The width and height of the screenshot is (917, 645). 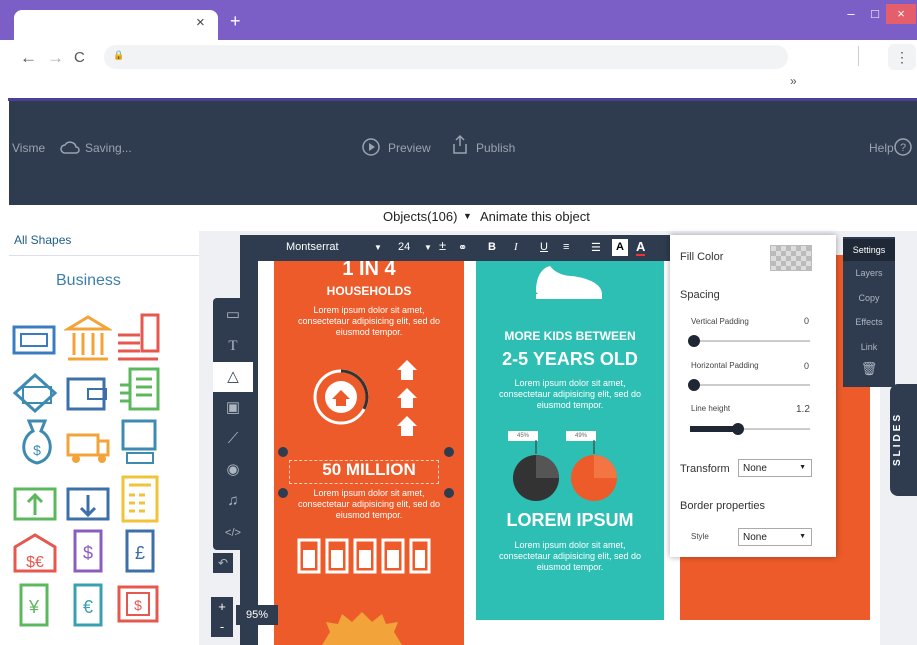 I want to click on col1-title: 1 IN 4, so click(x=369, y=269).